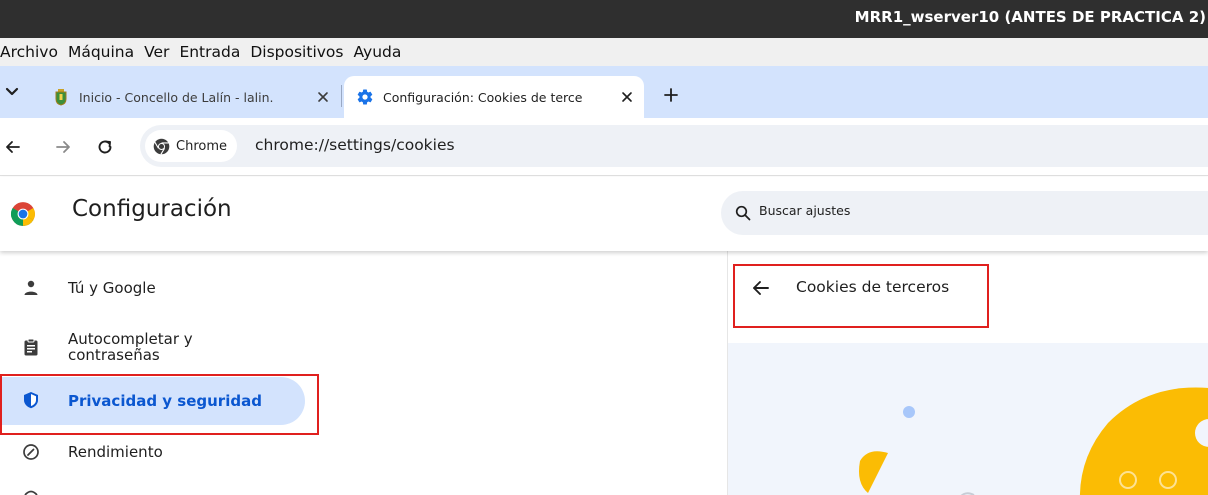 The image size is (1208, 495). I want to click on sidebar-item-privacidad: Privacidad y seguridad, so click(152, 401).